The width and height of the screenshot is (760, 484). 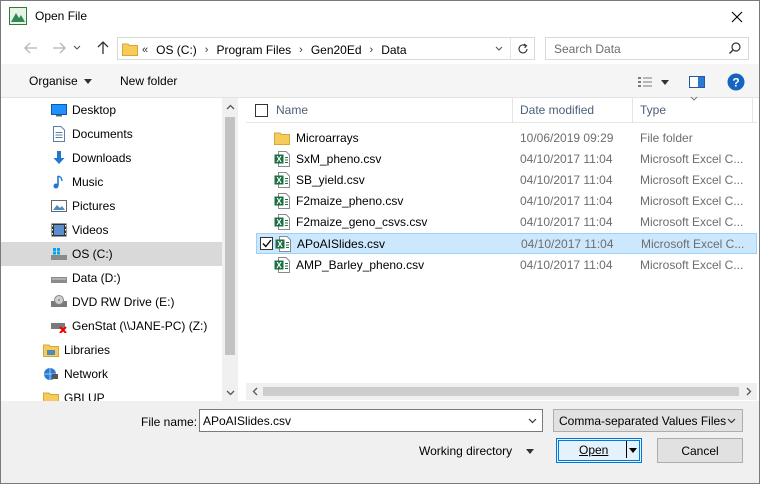 What do you see at coordinates (123, 302) in the screenshot?
I see `nav-item-label: DVD RW Drive (E:)` at bounding box center [123, 302].